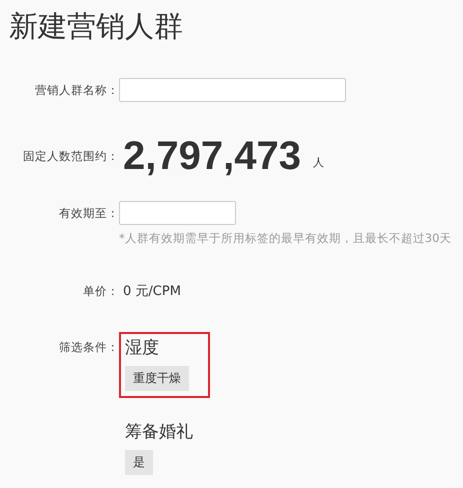 The height and width of the screenshot is (488, 463). What do you see at coordinates (157, 378) in the screenshot?
I see `filter-tag: 重度干燥` at bounding box center [157, 378].